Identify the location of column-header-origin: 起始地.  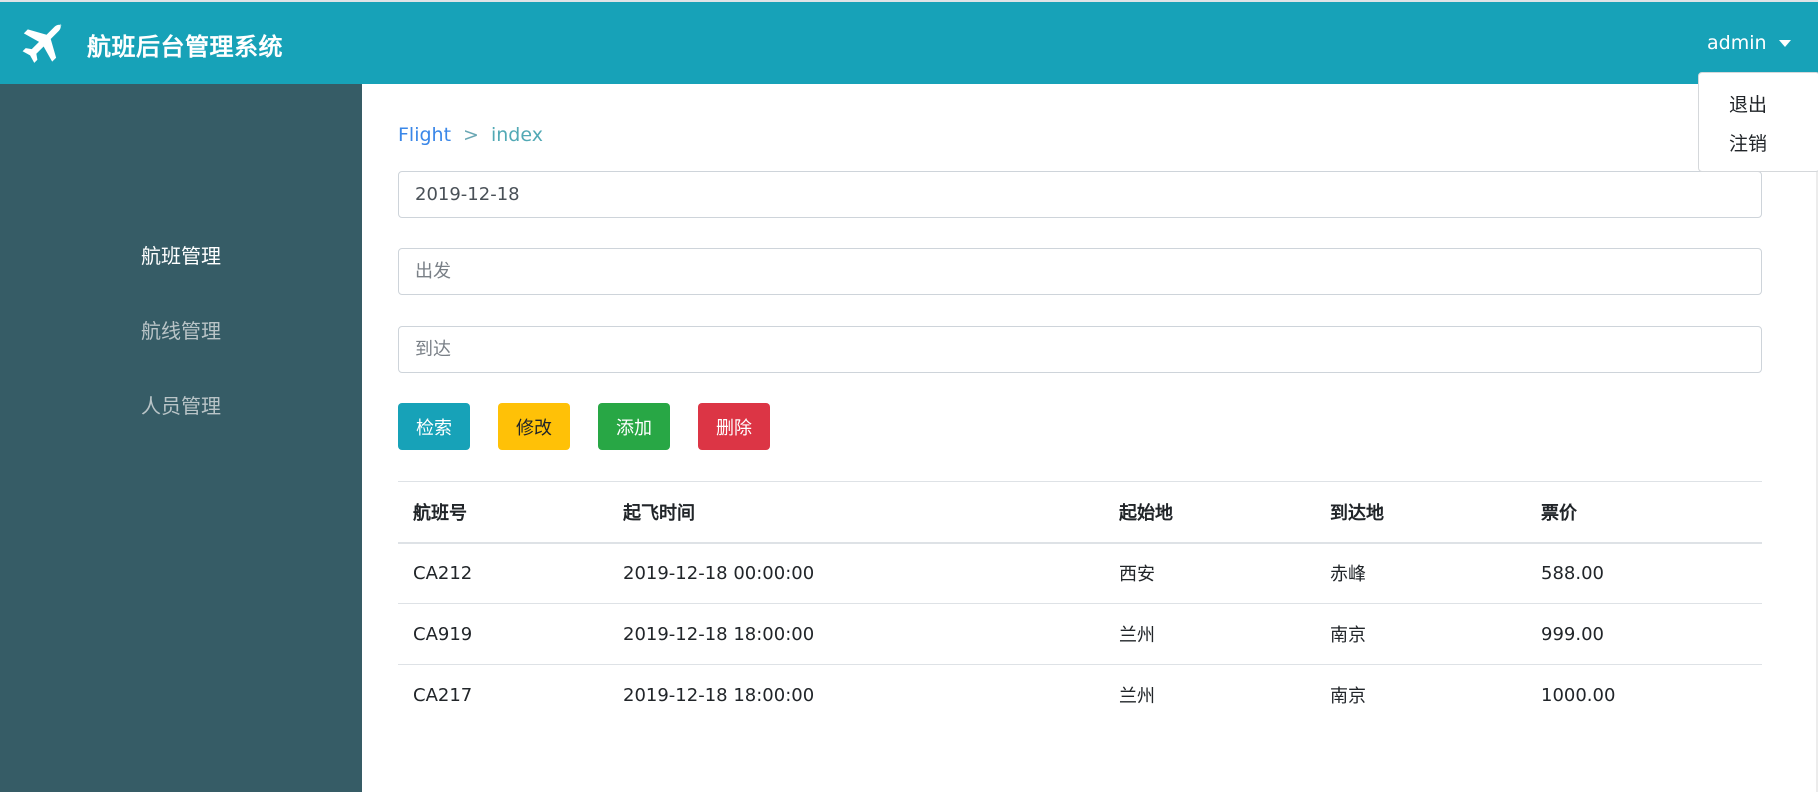
(1209, 512).